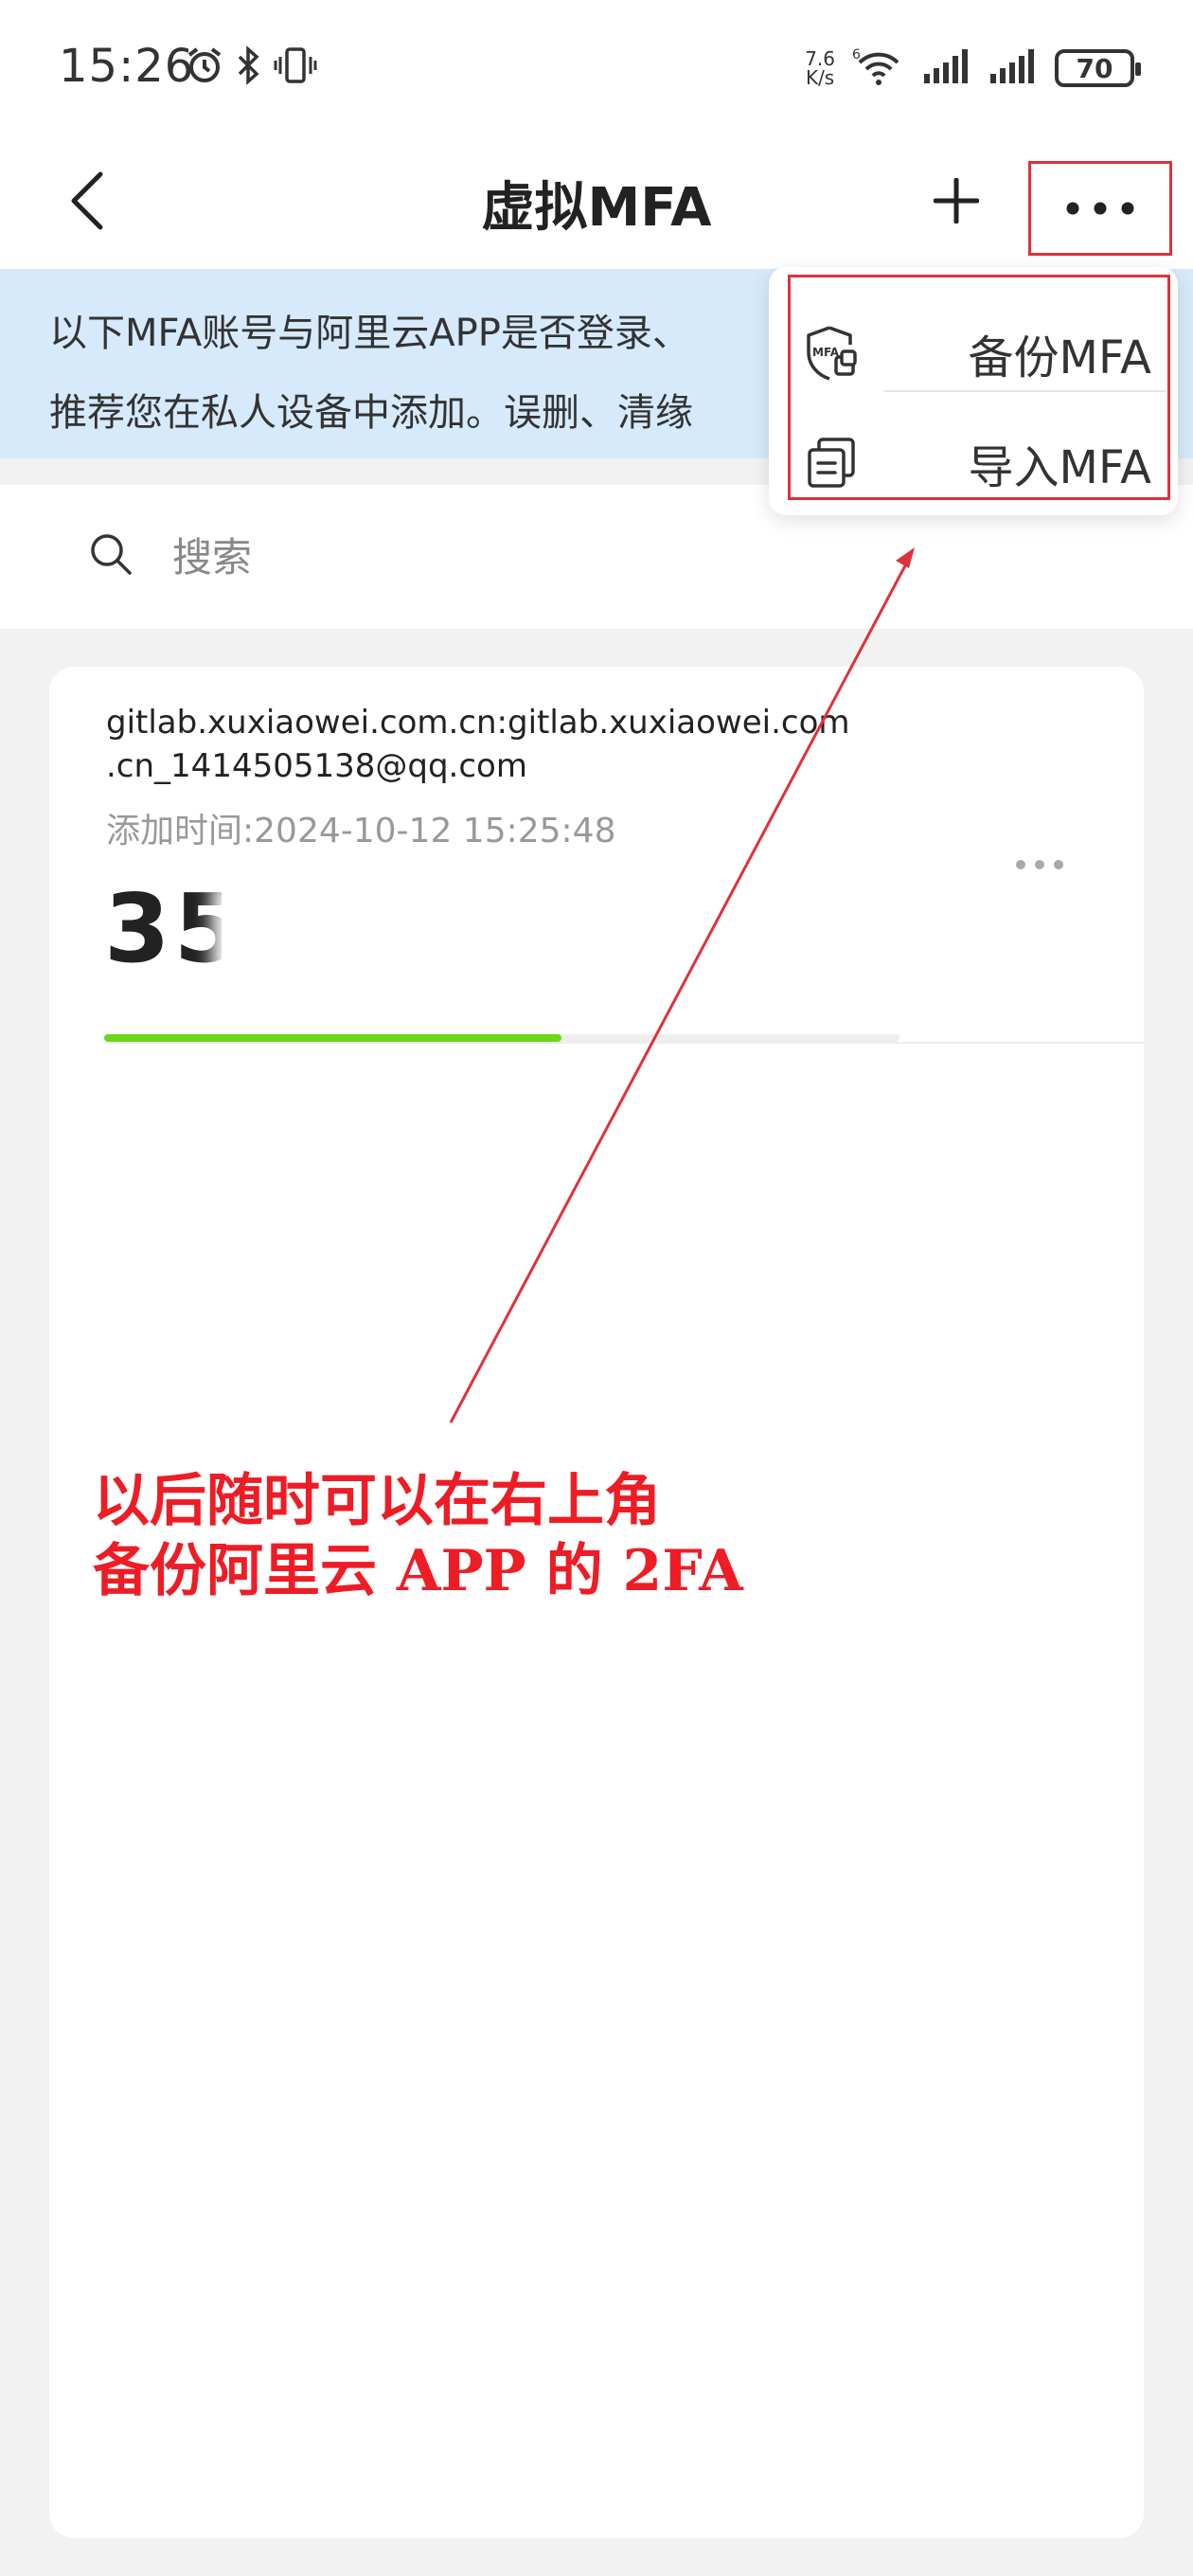  I want to click on chevron-left-icon, so click(87, 200).